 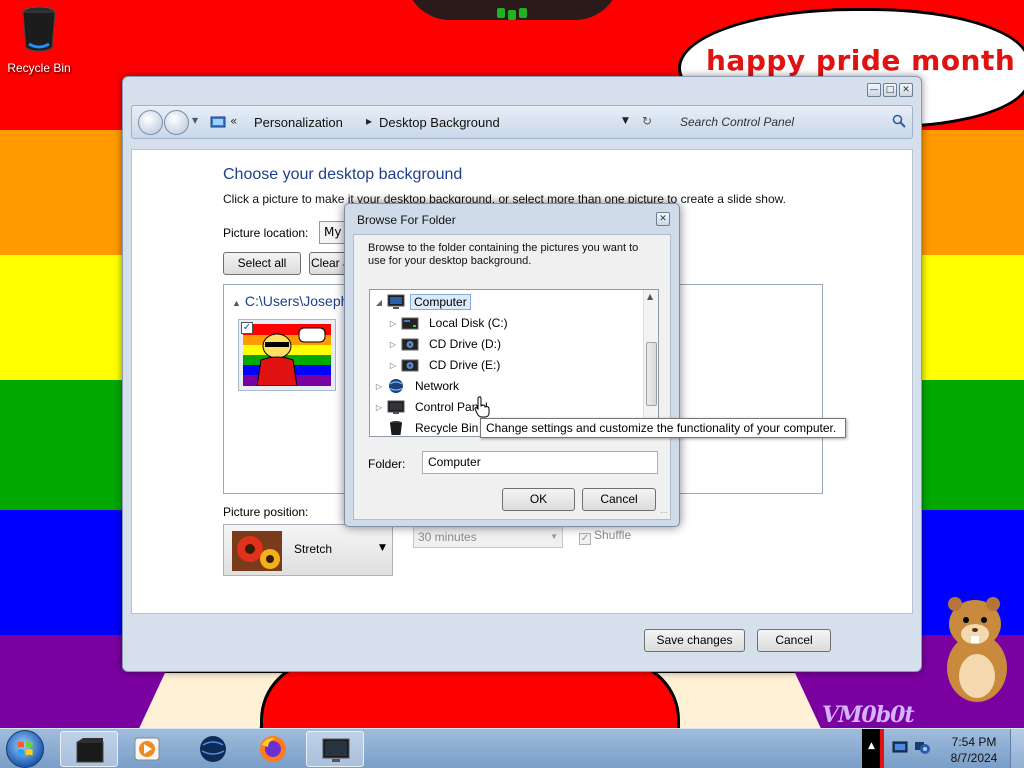 What do you see at coordinates (236, 303) in the screenshot?
I see `collapse-icon: ▲` at bounding box center [236, 303].